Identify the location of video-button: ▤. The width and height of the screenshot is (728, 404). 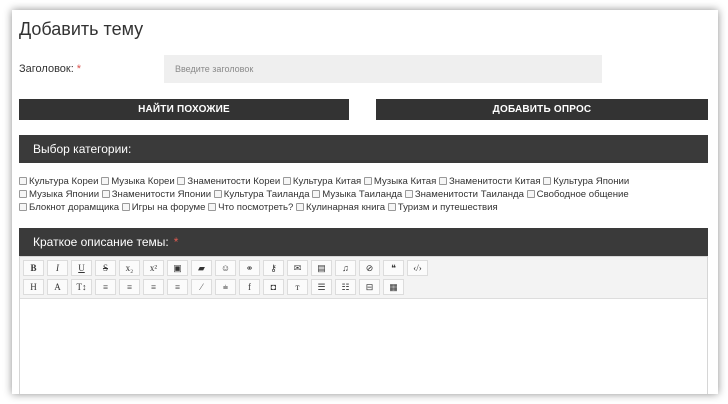
(321, 268).